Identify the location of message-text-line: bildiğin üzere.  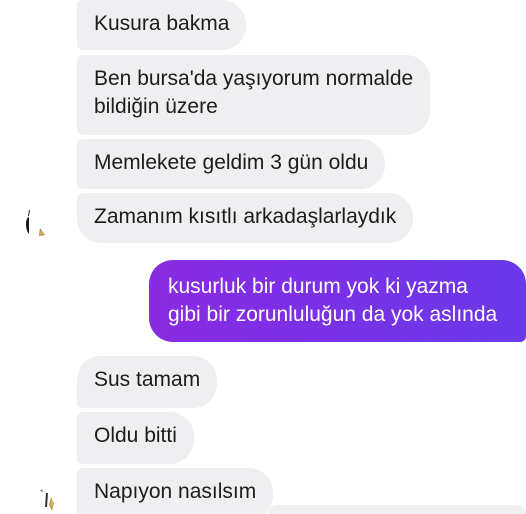
(156, 106).